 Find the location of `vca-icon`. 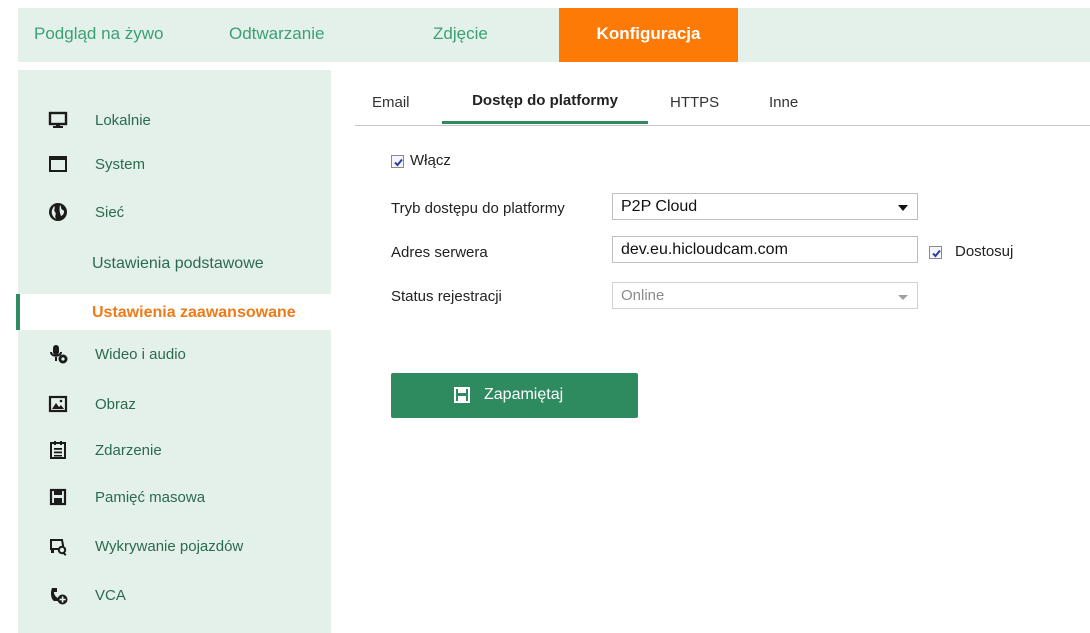

vca-icon is located at coordinates (58, 595).